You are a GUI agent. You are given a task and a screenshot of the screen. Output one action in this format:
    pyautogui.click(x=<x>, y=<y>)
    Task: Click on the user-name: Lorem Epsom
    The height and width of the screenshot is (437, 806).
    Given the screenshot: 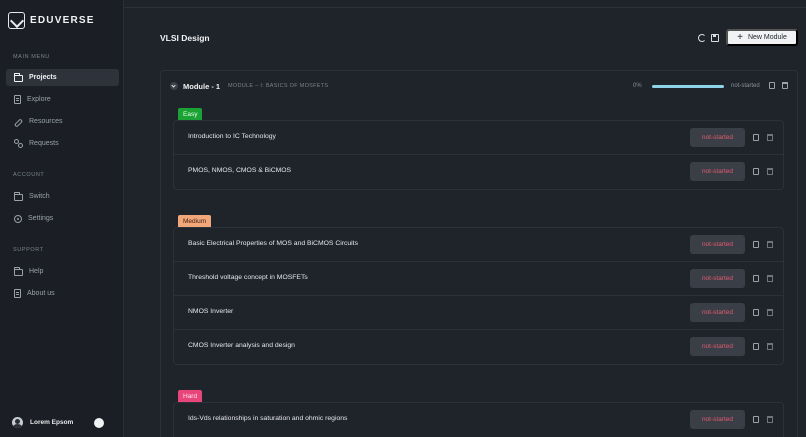 What is the action you would take?
    pyautogui.click(x=52, y=422)
    